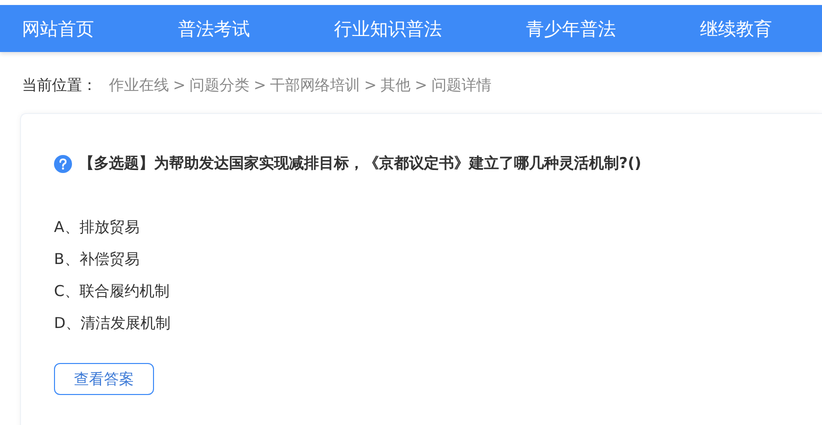 The image size is (822, 425). What do you see at coordinates (461, 85) in the screenshot?
I see `breadcrumb-link: 问题详情` at bounding box center [461, 85].